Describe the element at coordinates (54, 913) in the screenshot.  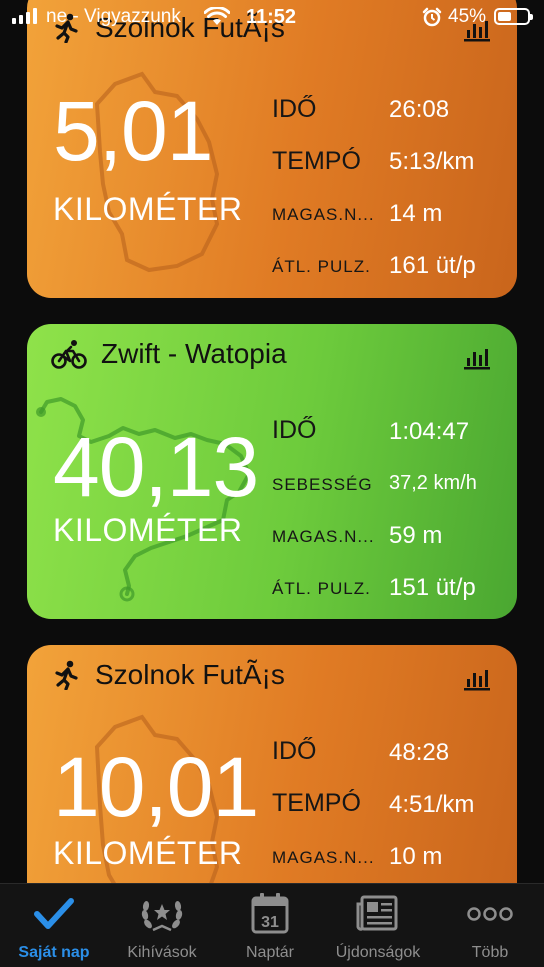
I see `checkmark-icon` at that location.